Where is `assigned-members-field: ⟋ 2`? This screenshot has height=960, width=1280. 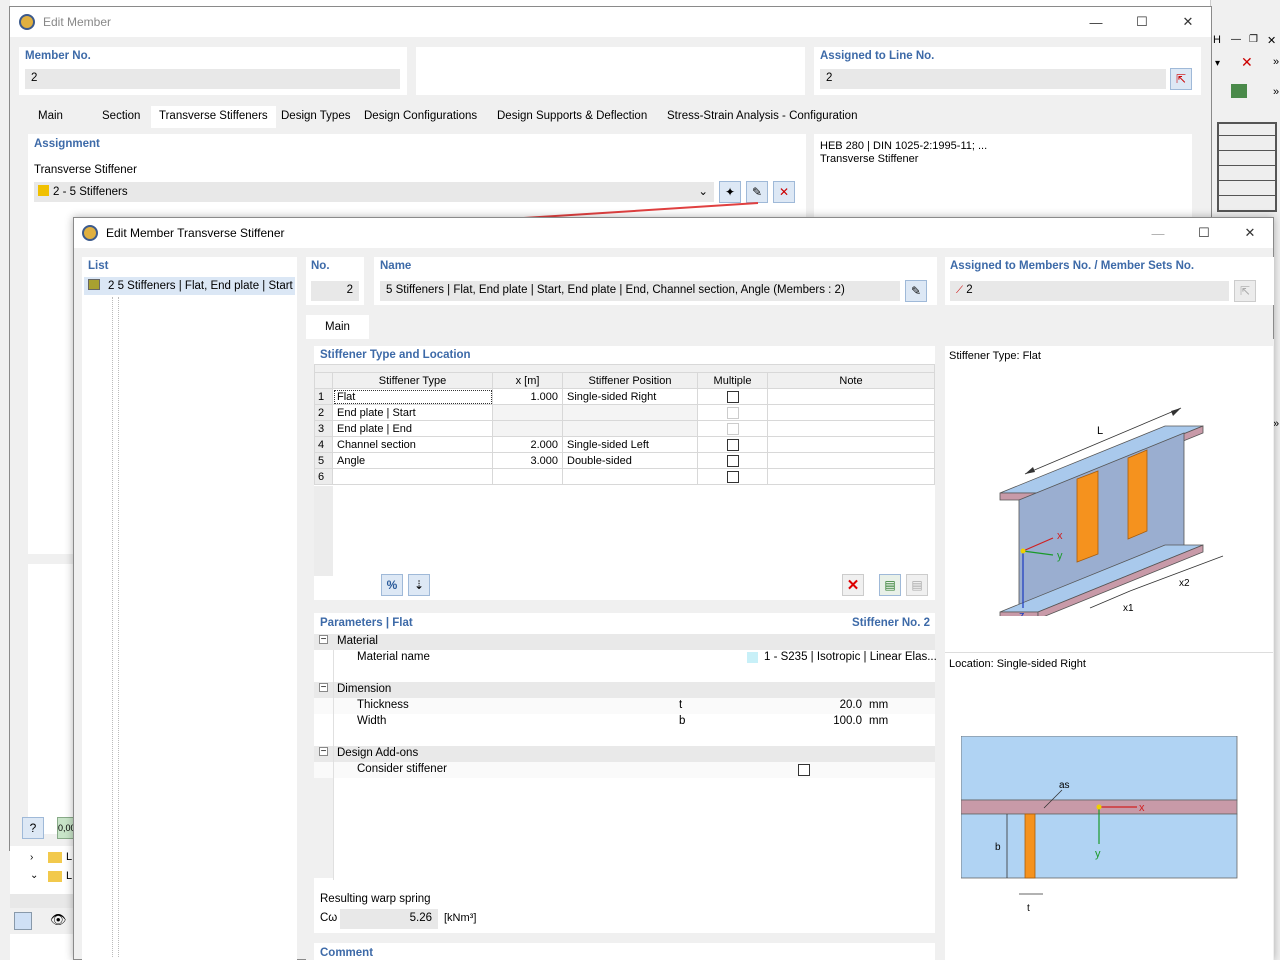 assigned-members-field: ⟋ 2 is located at coordinates (1089, 291).